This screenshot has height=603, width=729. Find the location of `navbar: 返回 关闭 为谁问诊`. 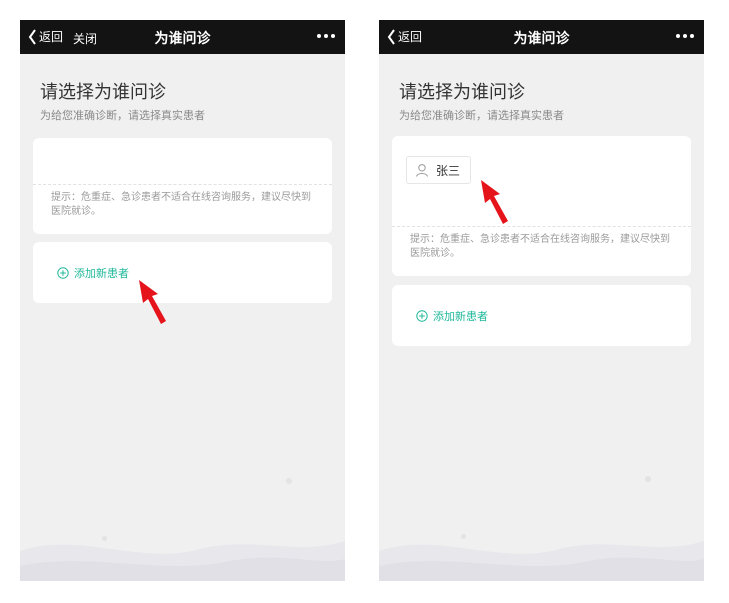

navbar: 返回 关闭 为谁问诊 is located at coordinates (182, 37).